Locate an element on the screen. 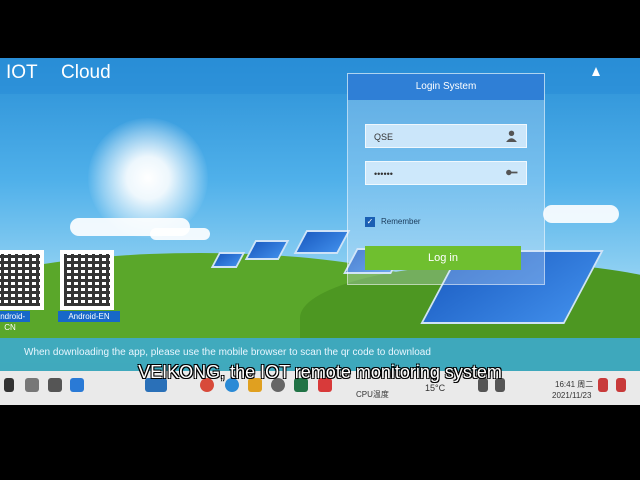 The image size is (640, 480). password-field is located at coordinates (446, 173).